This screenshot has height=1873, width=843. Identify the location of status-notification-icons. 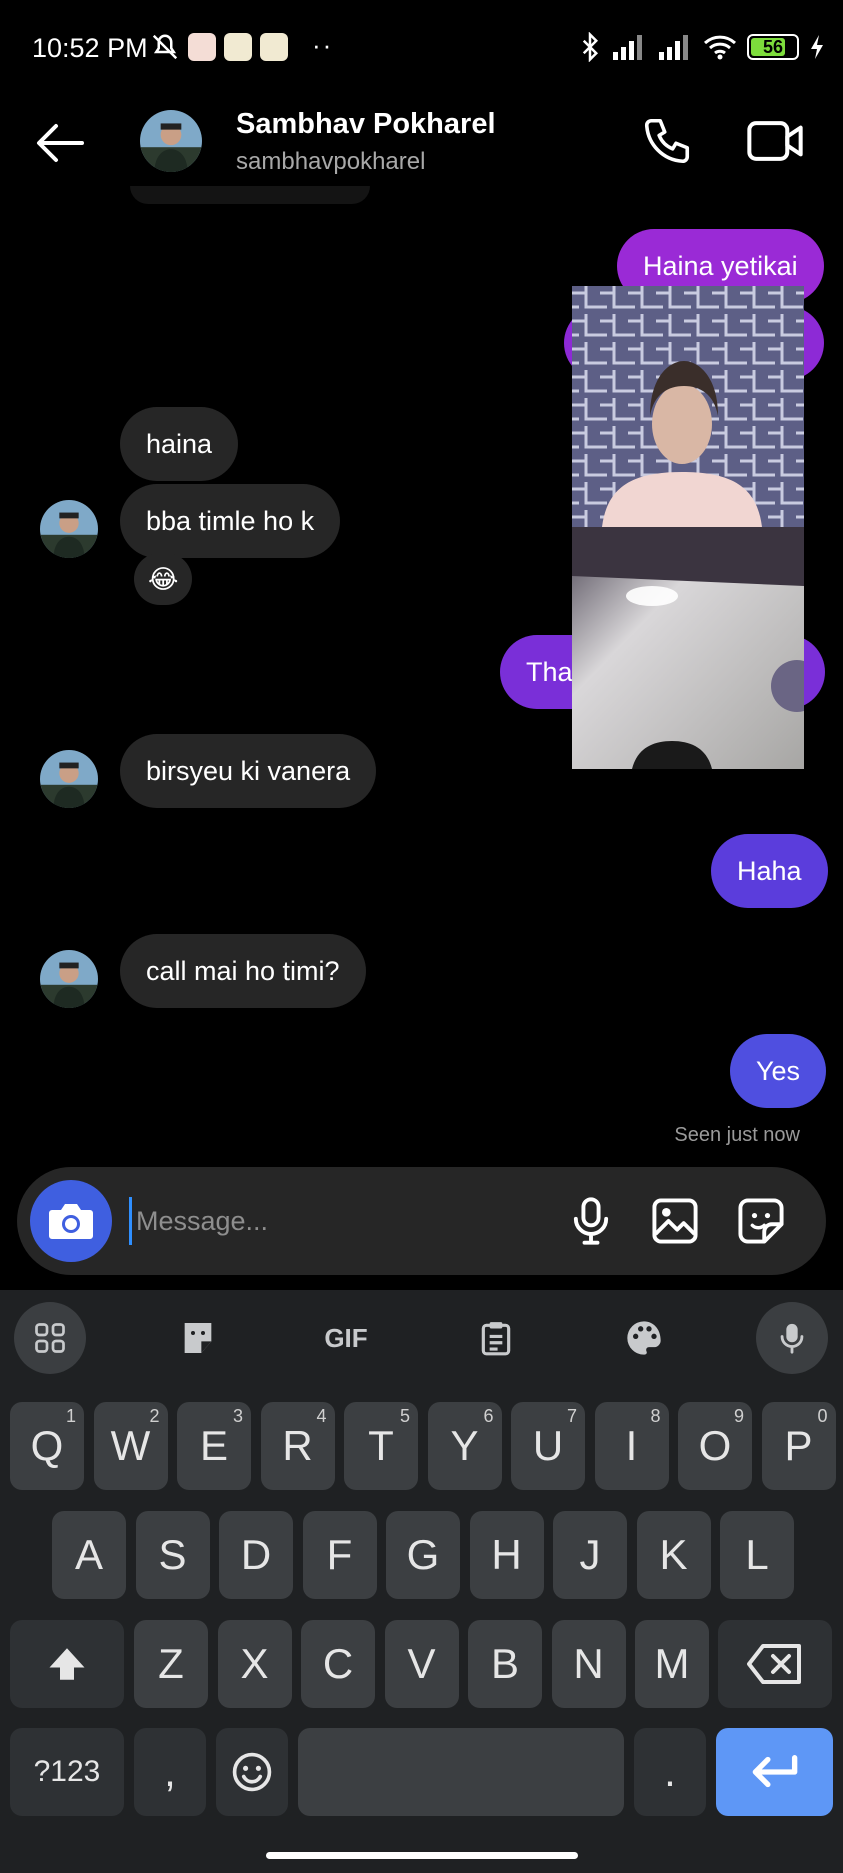
(219, 47).